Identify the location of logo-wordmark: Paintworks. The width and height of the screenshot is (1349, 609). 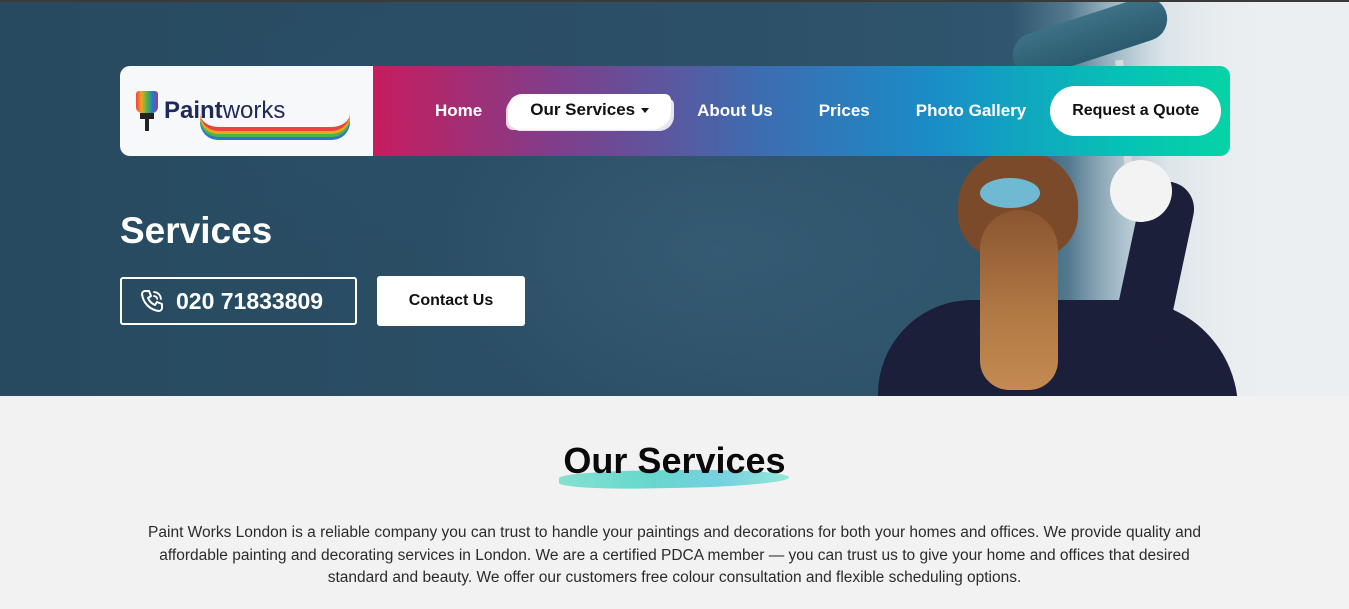
(257, 114).